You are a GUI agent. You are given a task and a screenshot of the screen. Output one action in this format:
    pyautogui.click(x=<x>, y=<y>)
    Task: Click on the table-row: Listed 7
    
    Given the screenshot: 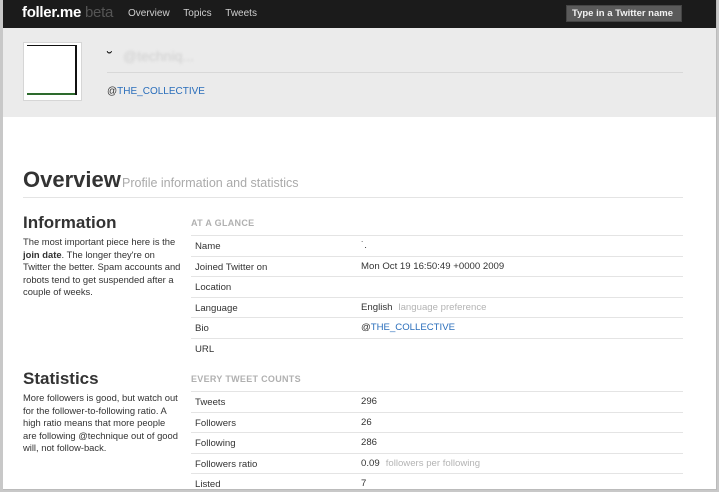 What is the action you would take?
    pyautogui.click(x=437, y=481)
    